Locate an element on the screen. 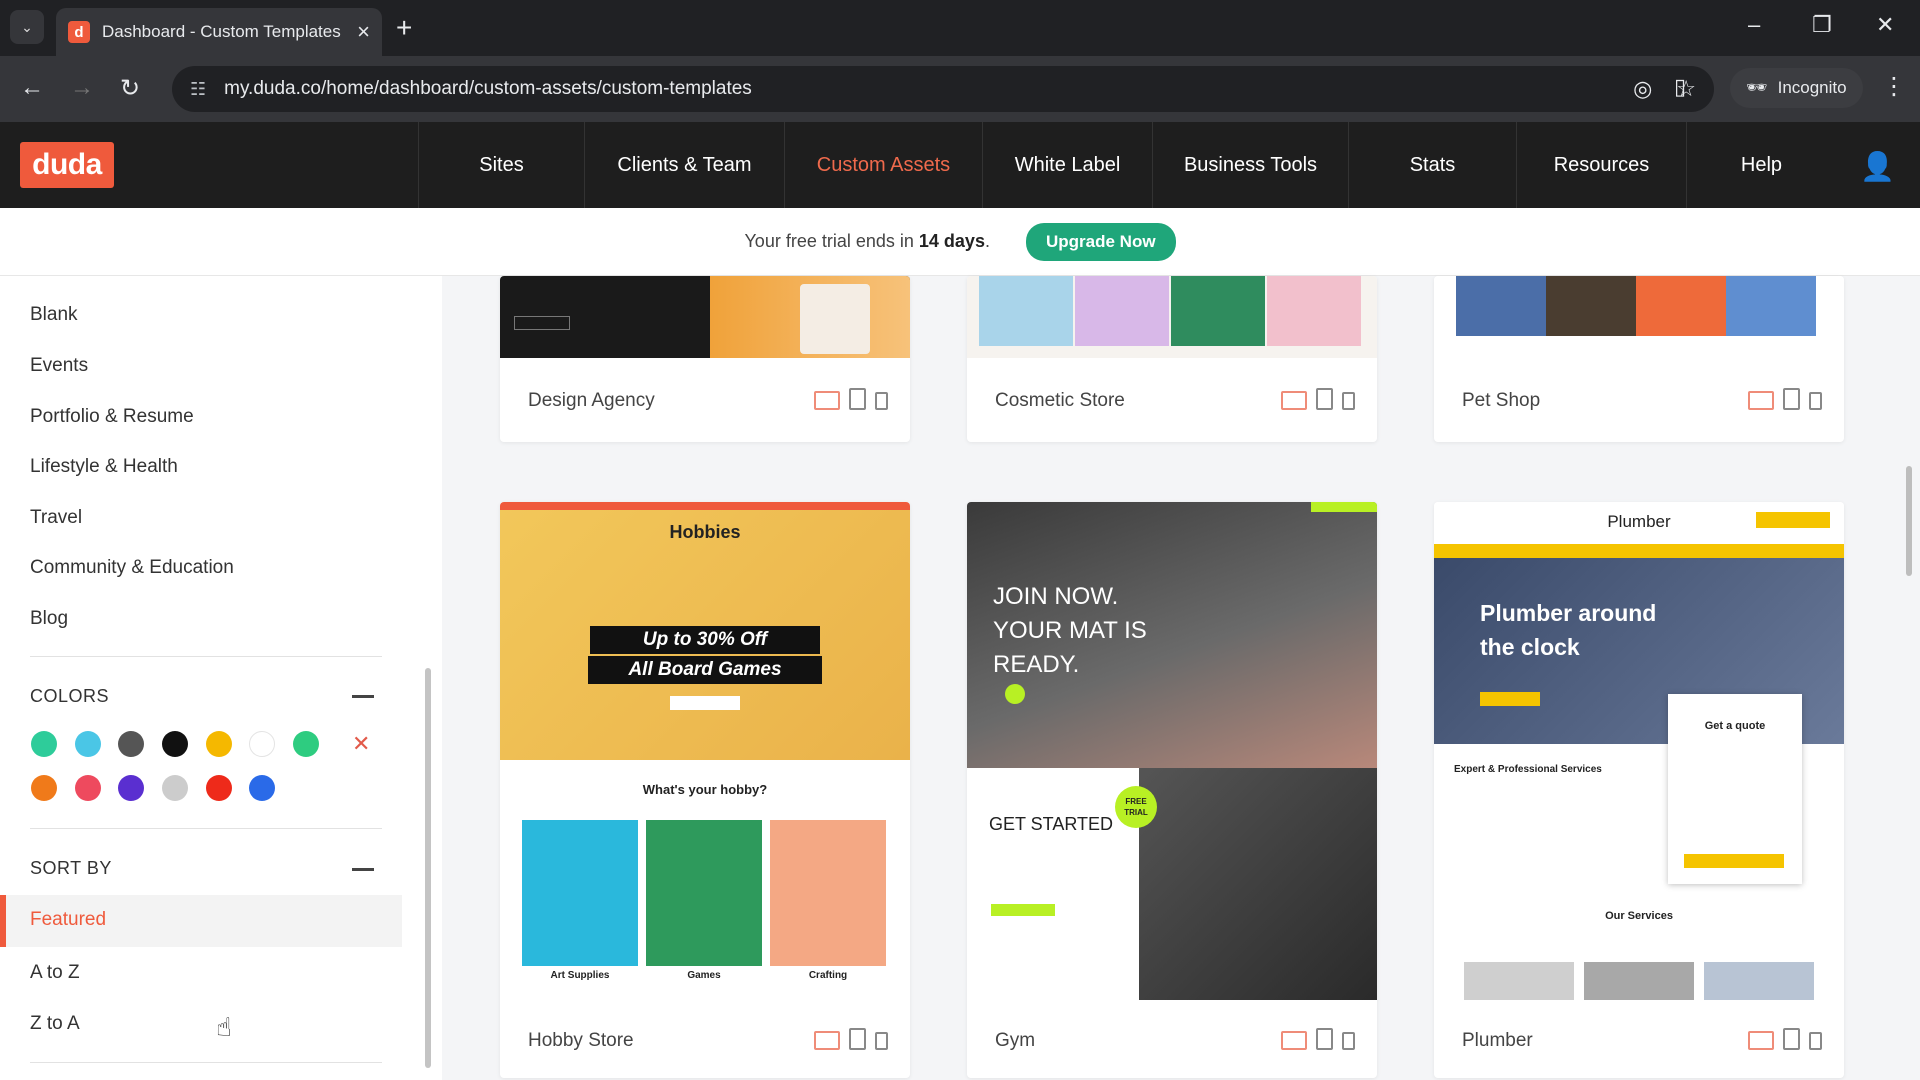 The height and width of the screenshot is (1080, 1920). color-swatch-purple is located at coordinates (131, 788).